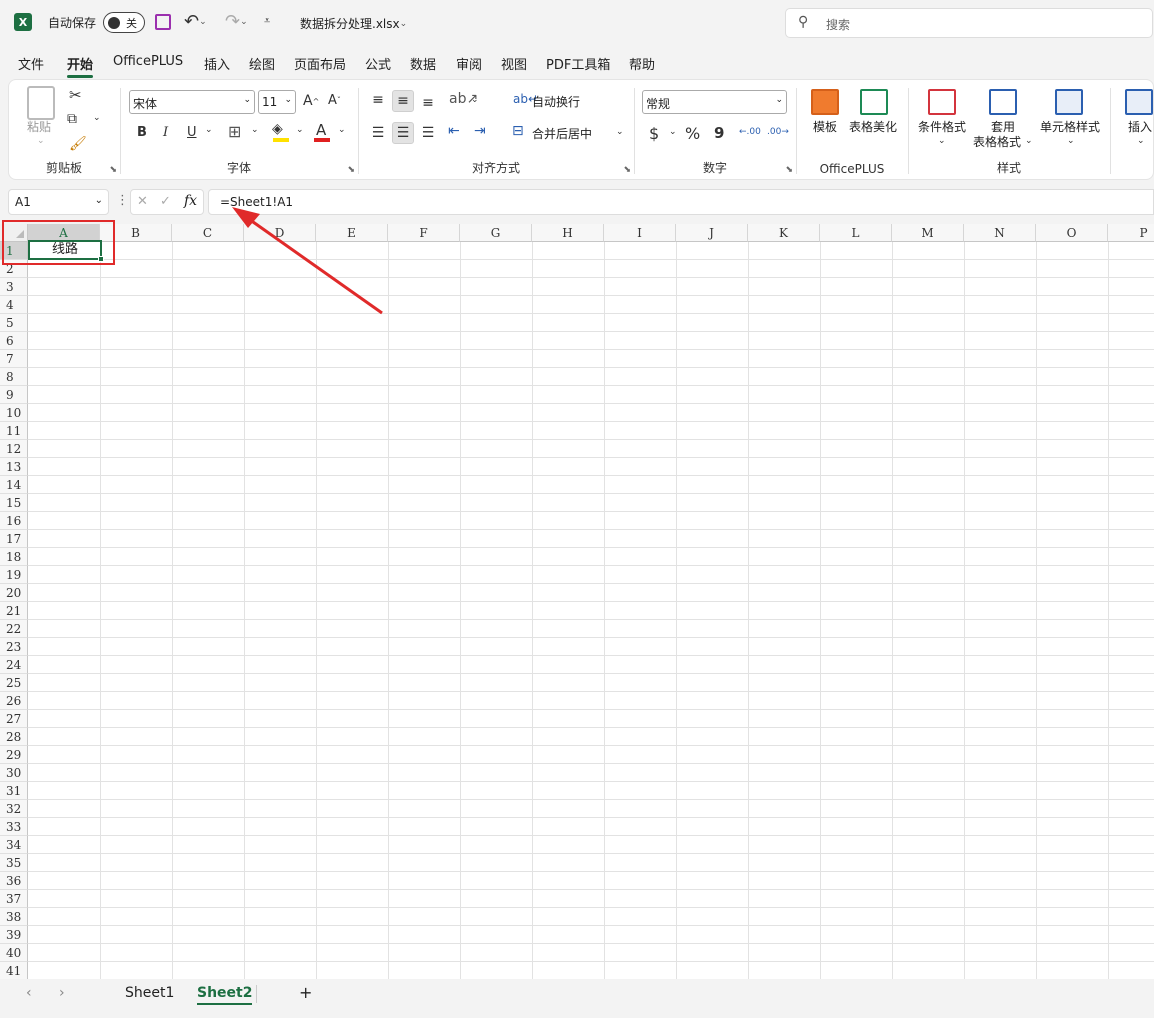  I want to click on column-header-l: L, so click(856, 233).